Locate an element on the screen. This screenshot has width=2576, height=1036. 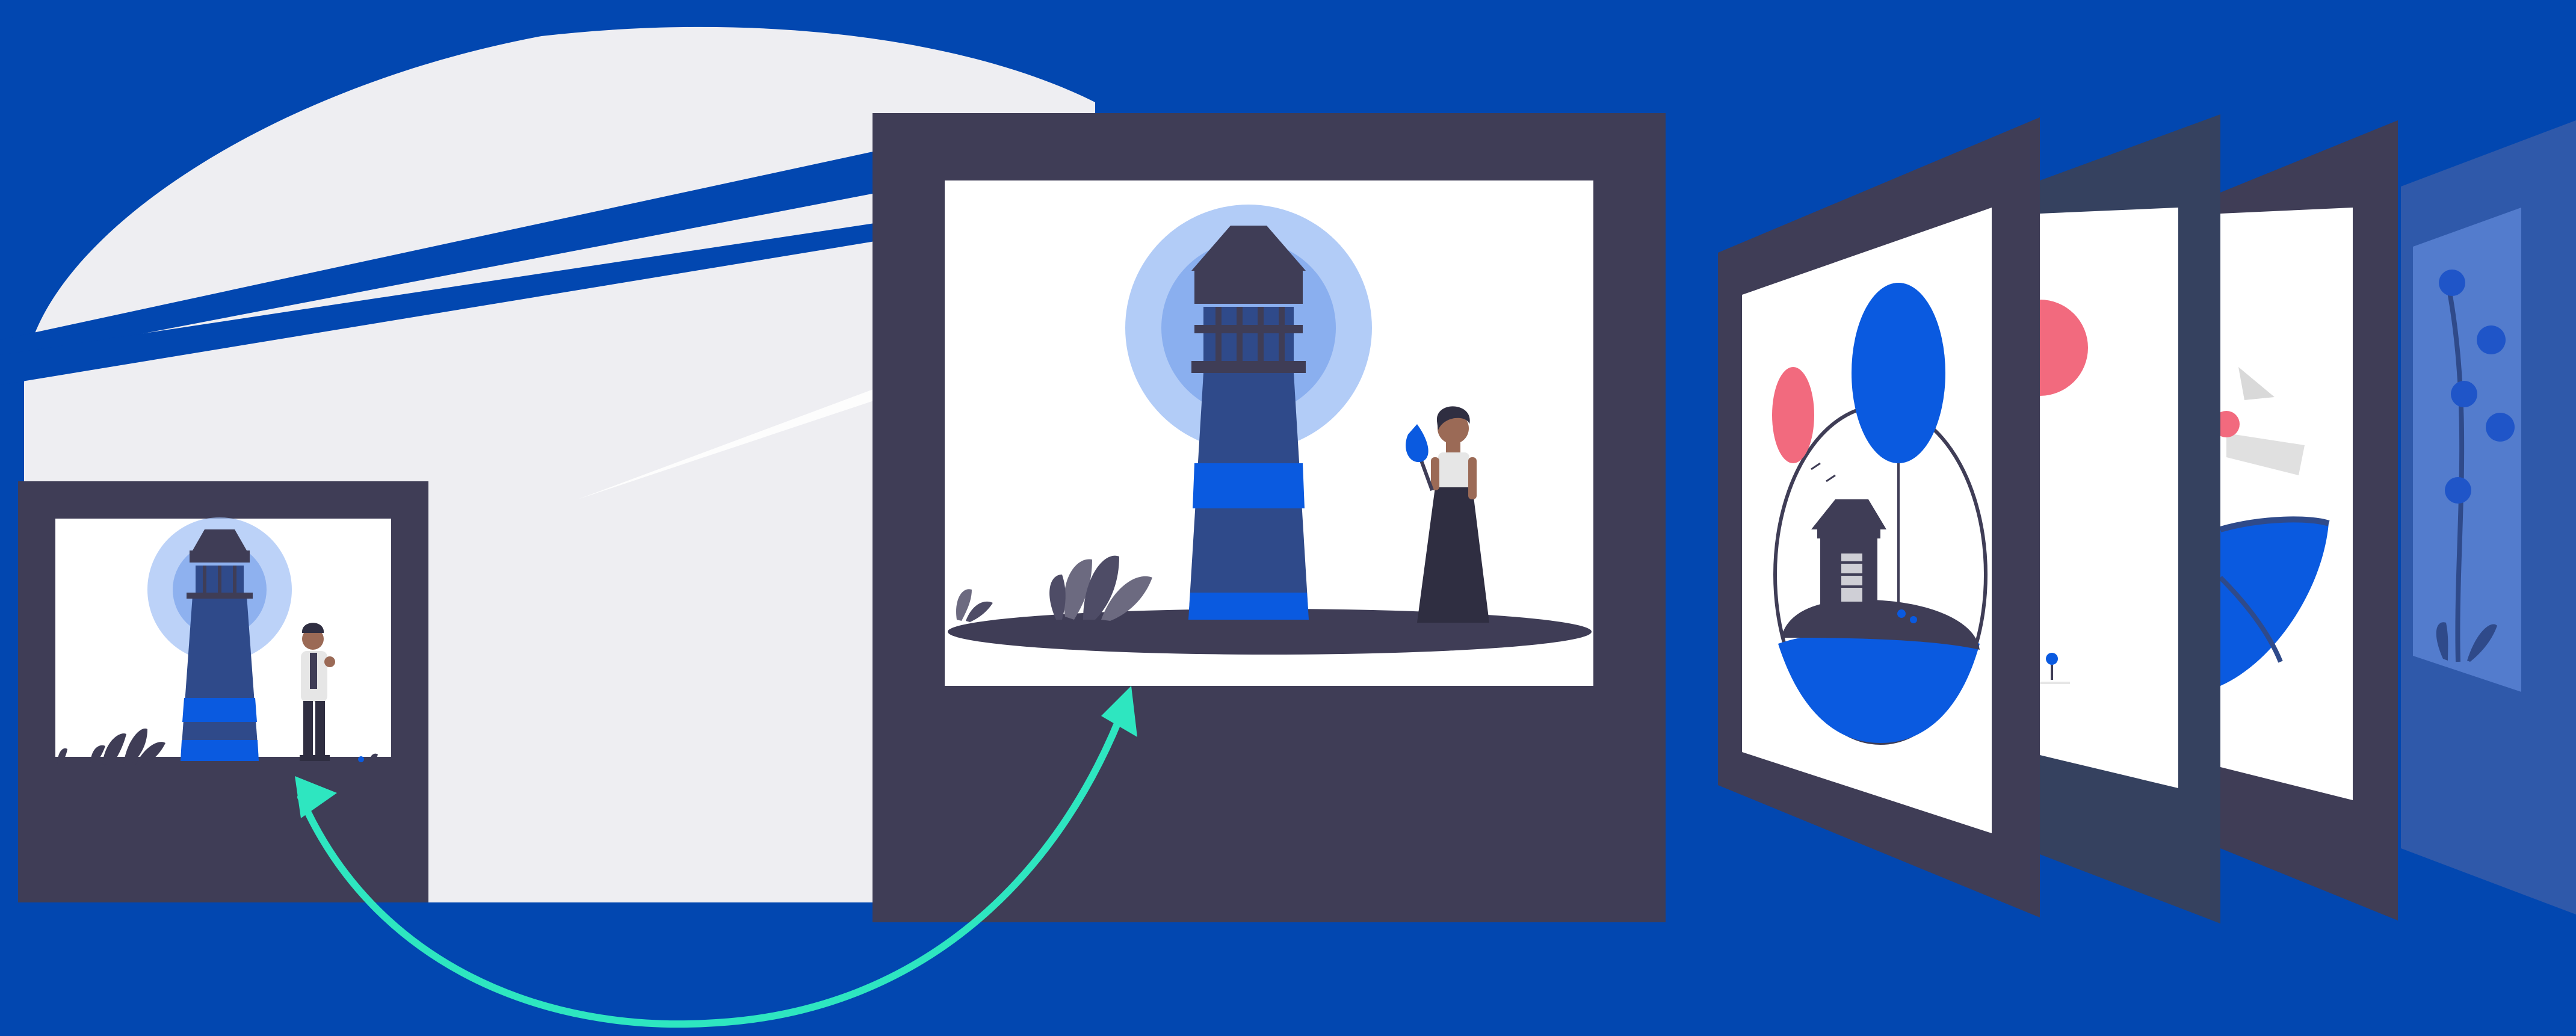
small-card is located at coordinates (223, 691).